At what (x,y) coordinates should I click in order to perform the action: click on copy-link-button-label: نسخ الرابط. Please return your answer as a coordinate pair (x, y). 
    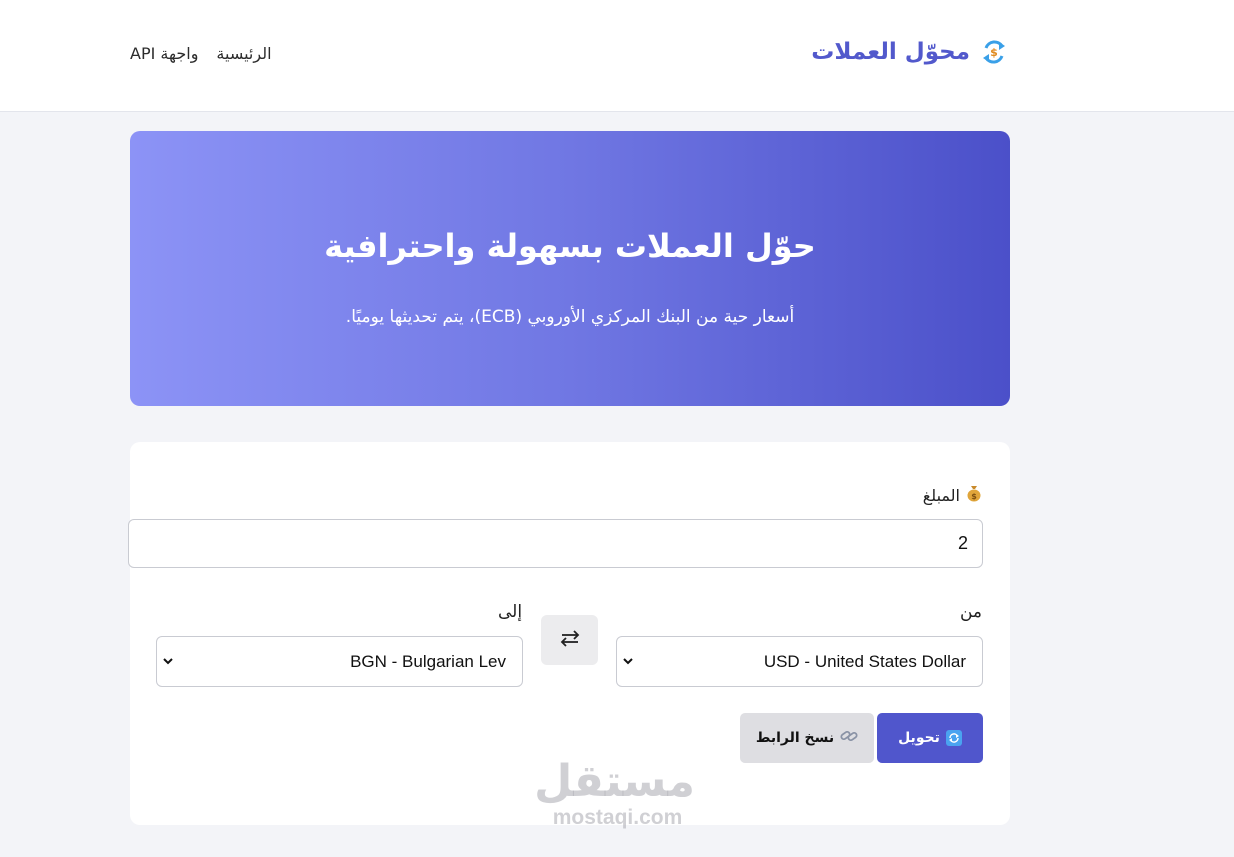
    Looking at the image, I should click on (795, 738).